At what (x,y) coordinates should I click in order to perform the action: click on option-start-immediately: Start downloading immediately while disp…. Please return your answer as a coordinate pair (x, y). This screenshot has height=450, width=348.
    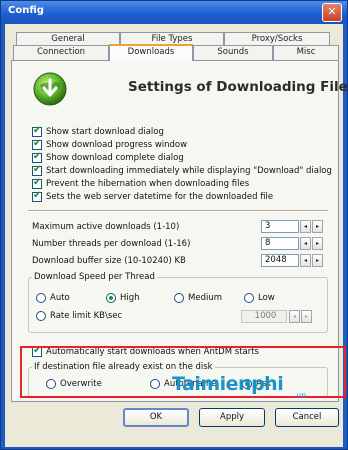
    Looking at the image, I should click on (182, 171).